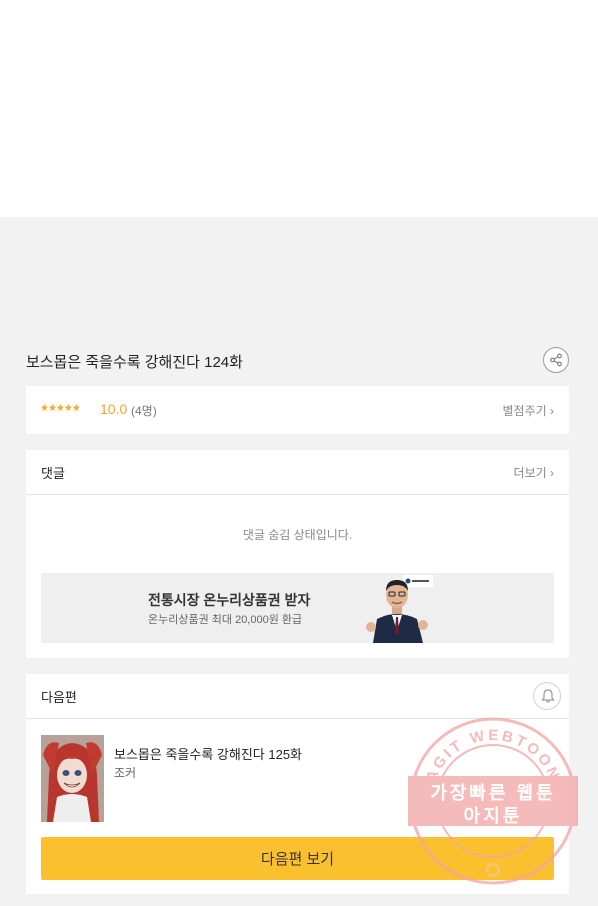  What do you see at coordinates (60, 408) in the screenshot?
I see `rating-stars: ★★★★★` at bounding box center [60, 408].